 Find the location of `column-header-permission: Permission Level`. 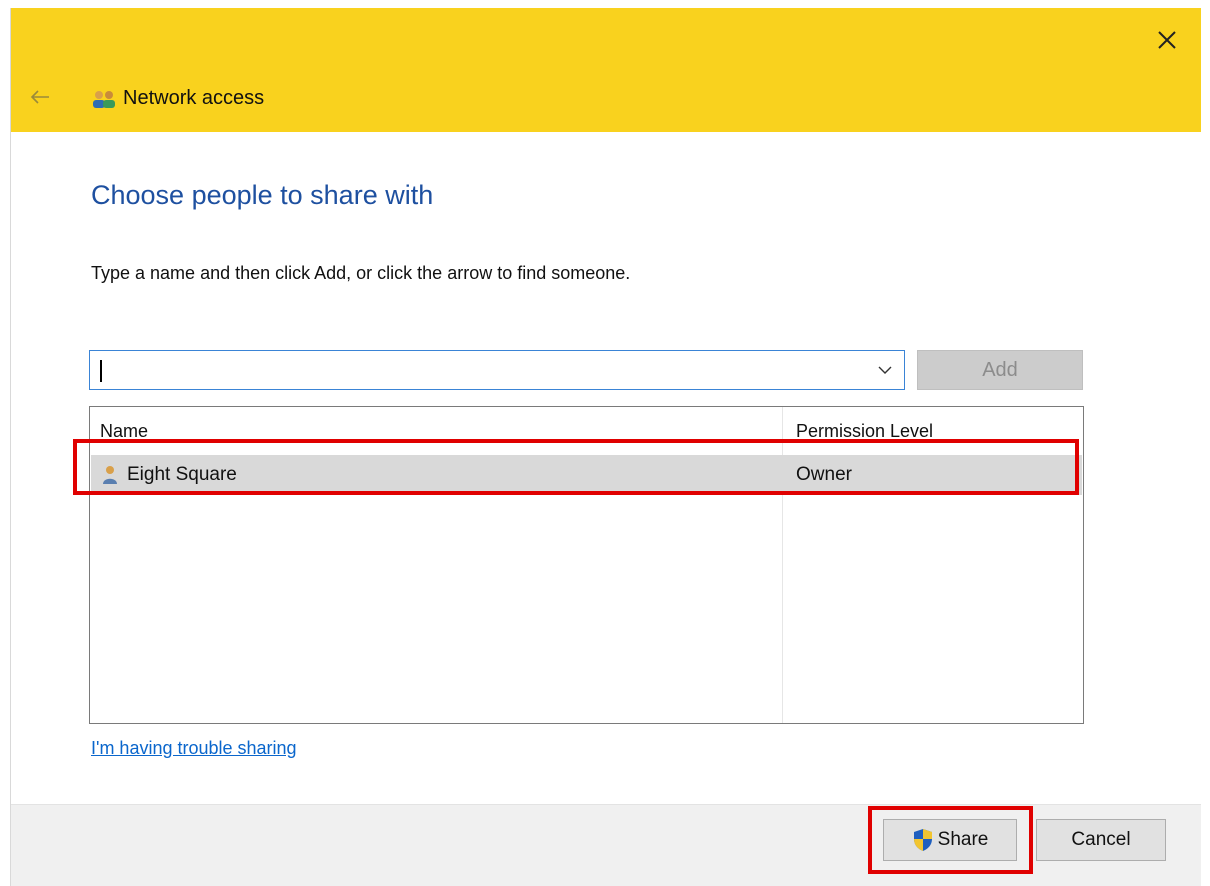

column-header-permission: Permission Level is located at coordinates (864, 431).